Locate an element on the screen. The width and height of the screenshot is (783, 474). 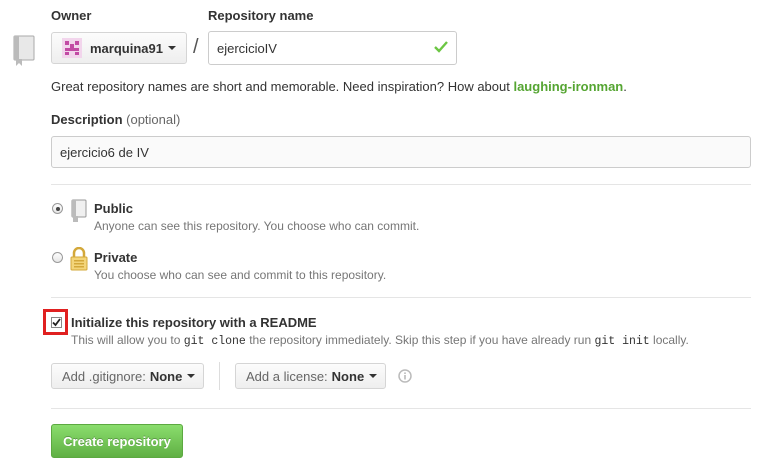
check-icon is located at coordinates (441, 48).